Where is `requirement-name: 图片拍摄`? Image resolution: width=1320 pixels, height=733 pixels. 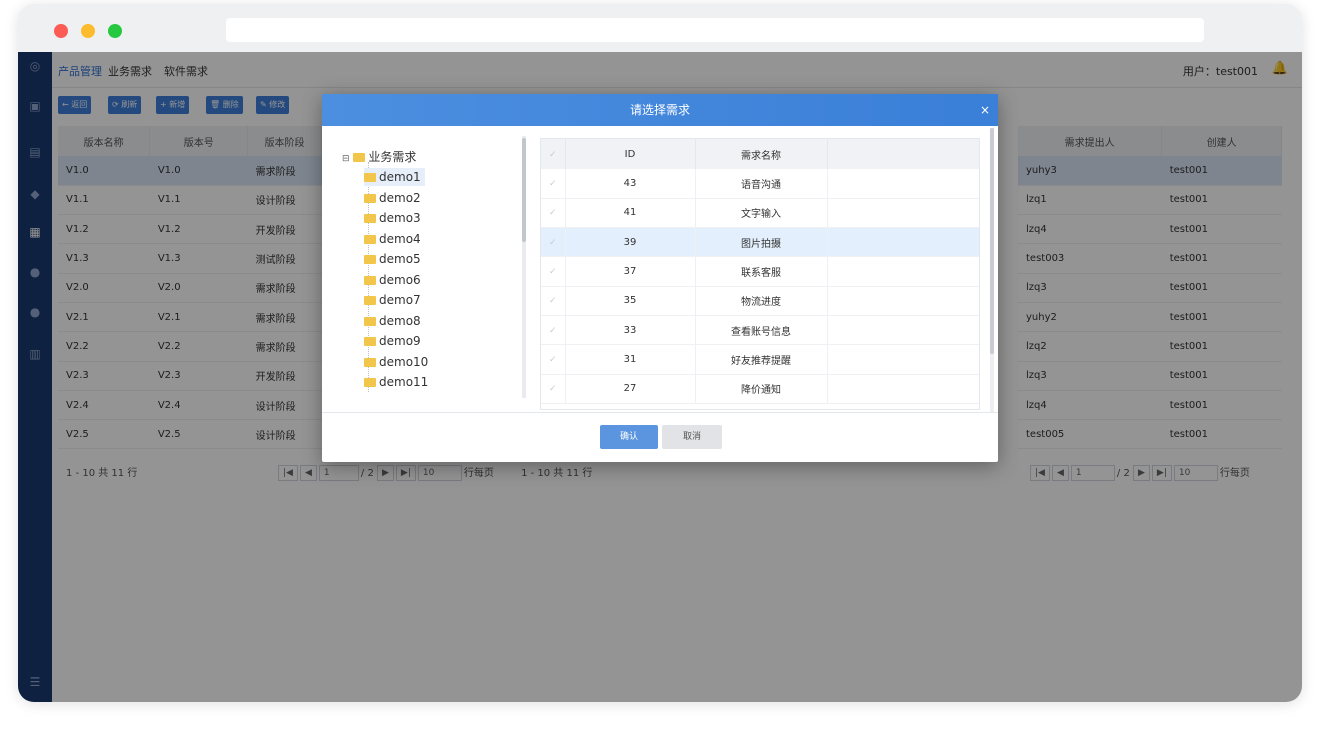
requirement-name: 图片拍摄 is located at coordinates (761, 242).